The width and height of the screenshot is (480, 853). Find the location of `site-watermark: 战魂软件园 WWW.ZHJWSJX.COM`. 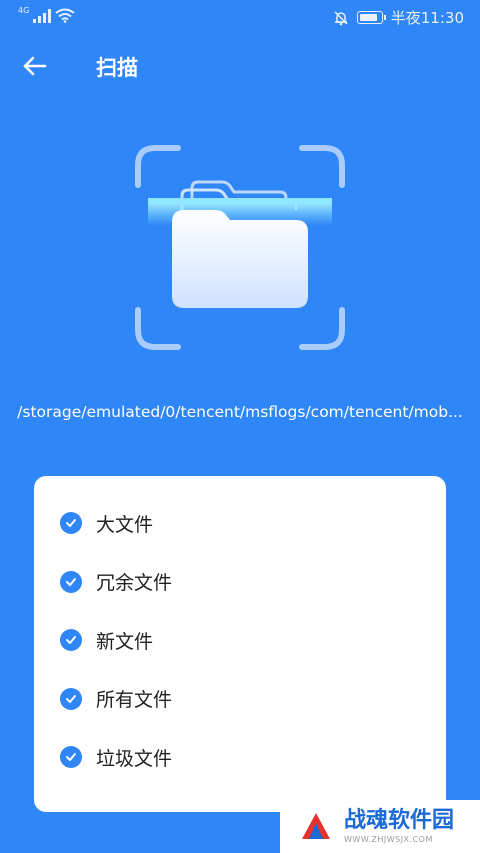

site-watermark: 战魂软件园 WWW.ZHJWSJX.COM is located at coordinates (380, 826).